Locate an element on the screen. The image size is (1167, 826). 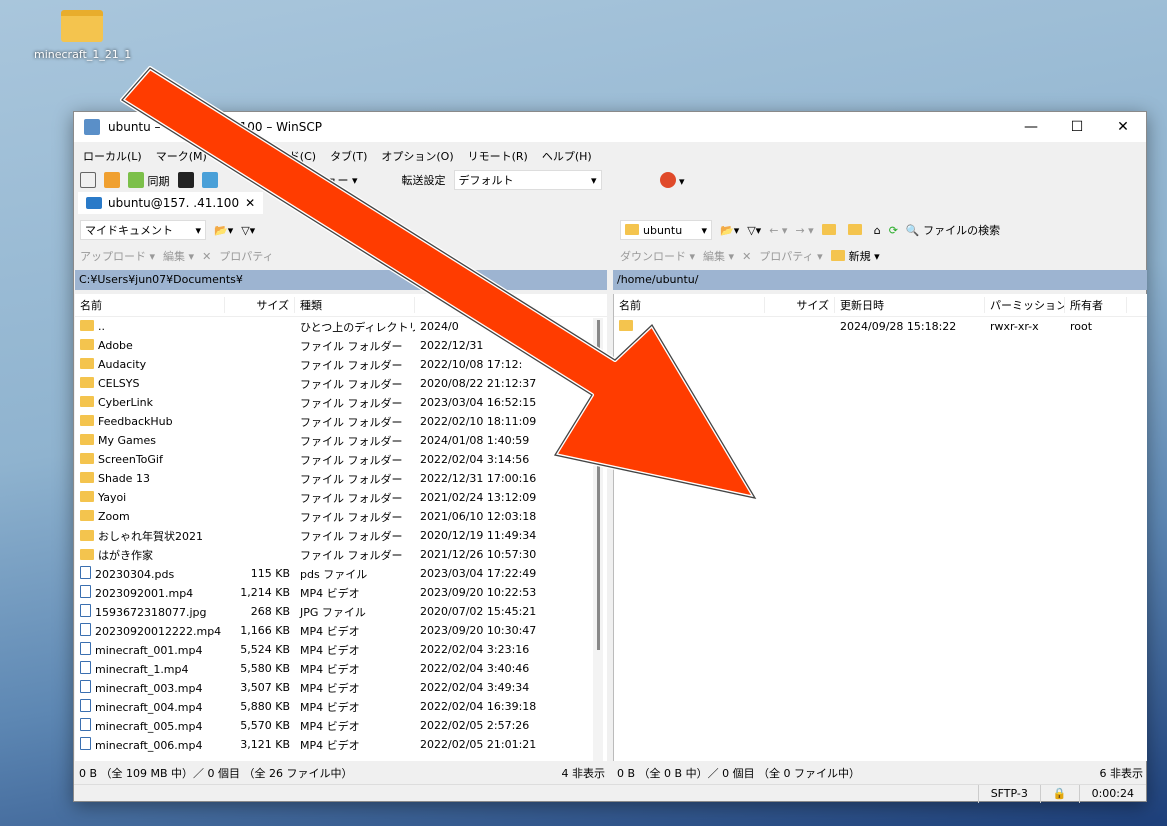
file-row: Adobe ファイル フォルダー 2022/12/31 is located at coordinates (341, 345).